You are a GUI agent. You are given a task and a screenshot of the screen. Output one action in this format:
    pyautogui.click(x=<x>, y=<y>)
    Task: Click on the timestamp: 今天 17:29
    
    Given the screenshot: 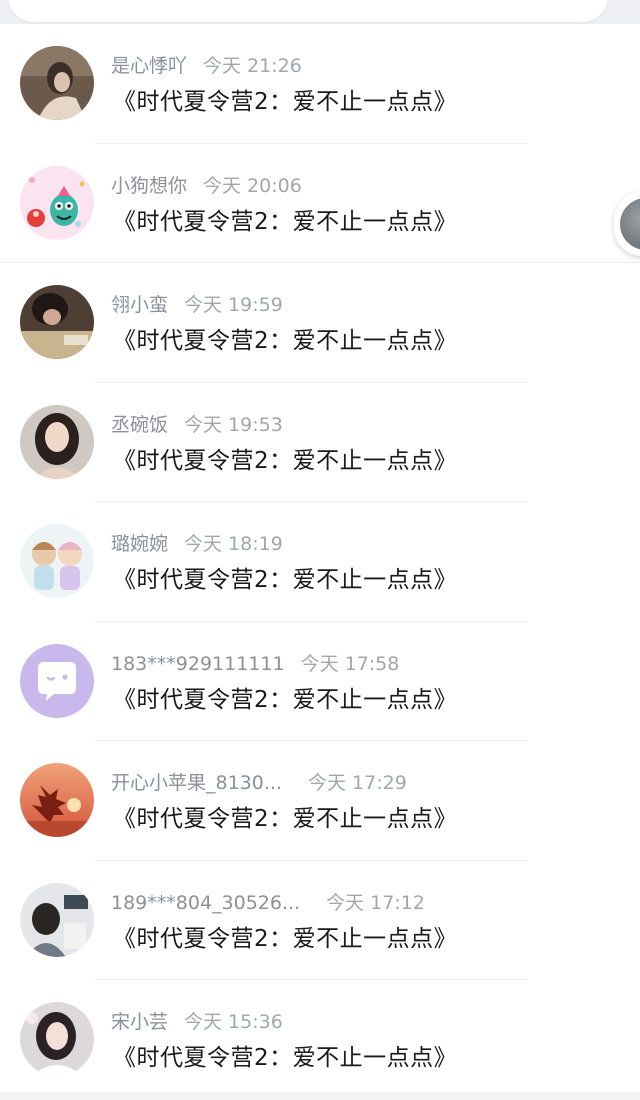 What is the action you would take?
    pyautogui.click(x=357, y=783)
    